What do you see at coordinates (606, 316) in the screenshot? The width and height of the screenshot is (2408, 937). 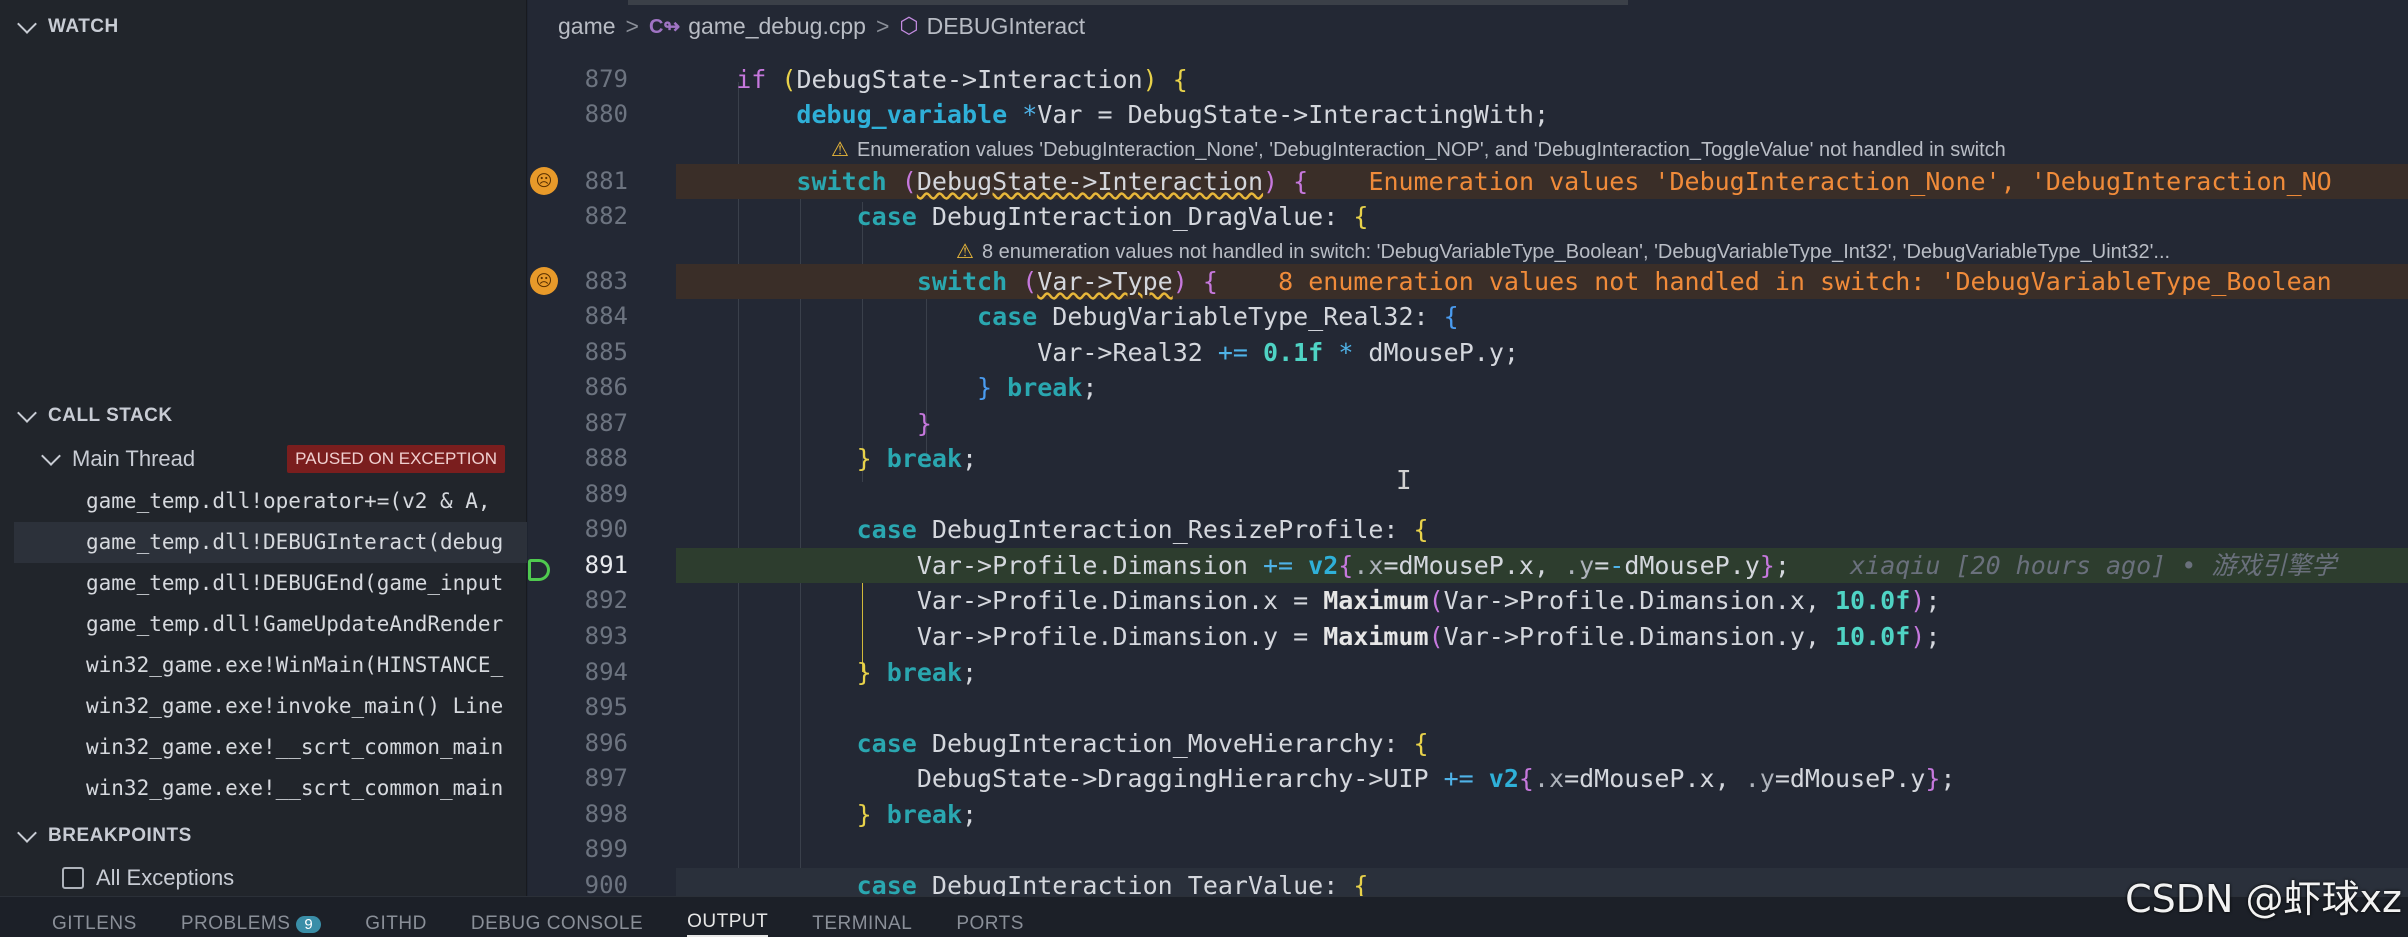 I see `line-number: 884` at bounding box center [606, 316].